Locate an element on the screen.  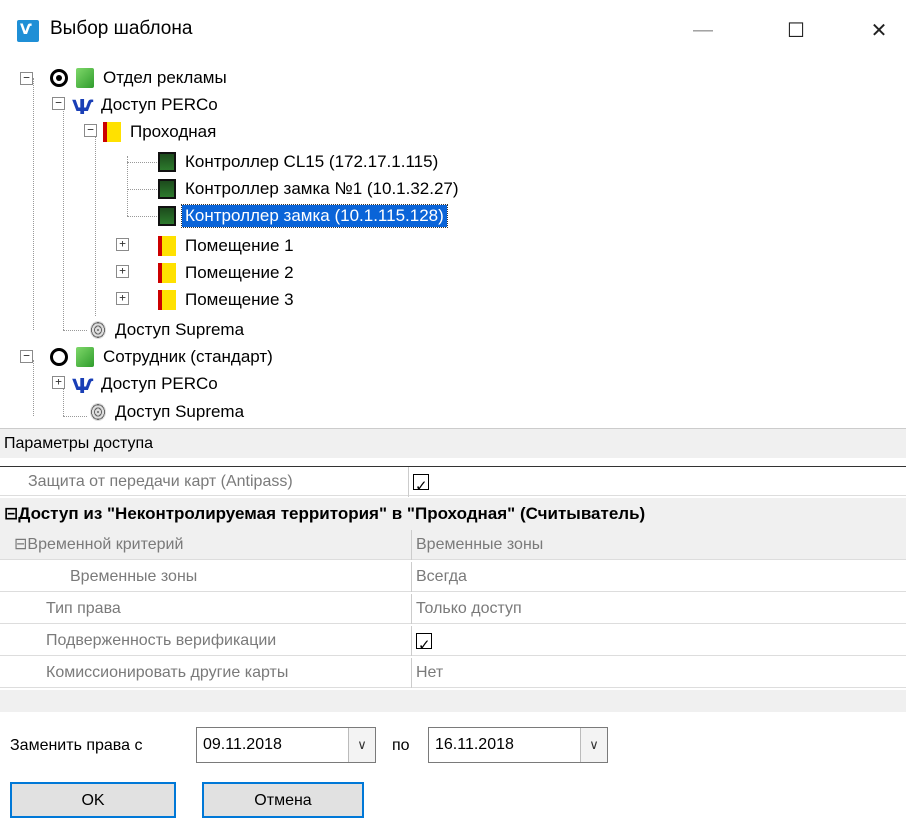
tree-item-dostup-perco: Ѱ Доступ PERCo is located at coordinates (146, 105).